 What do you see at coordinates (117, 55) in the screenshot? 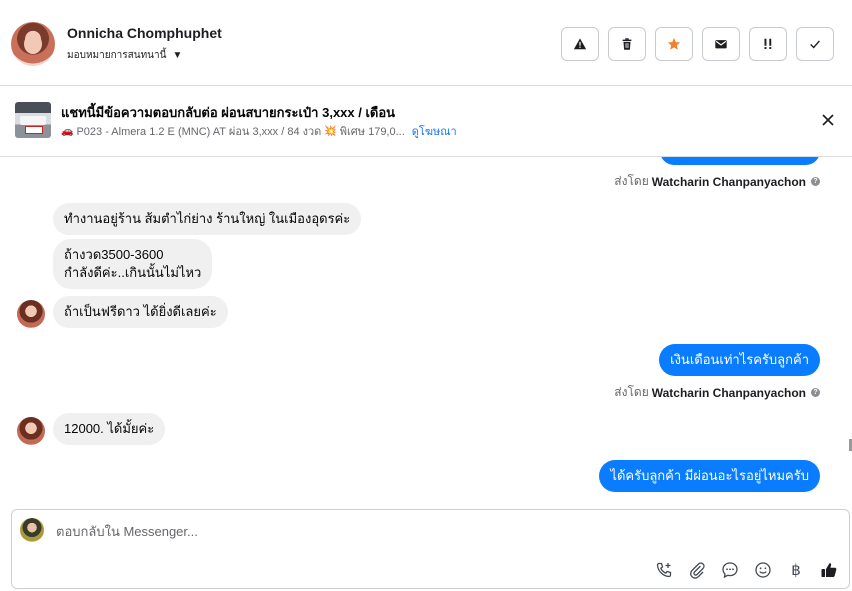
I see `assign-label: มอบหมายการสนทนานี้` at bounding box center [117, 55].